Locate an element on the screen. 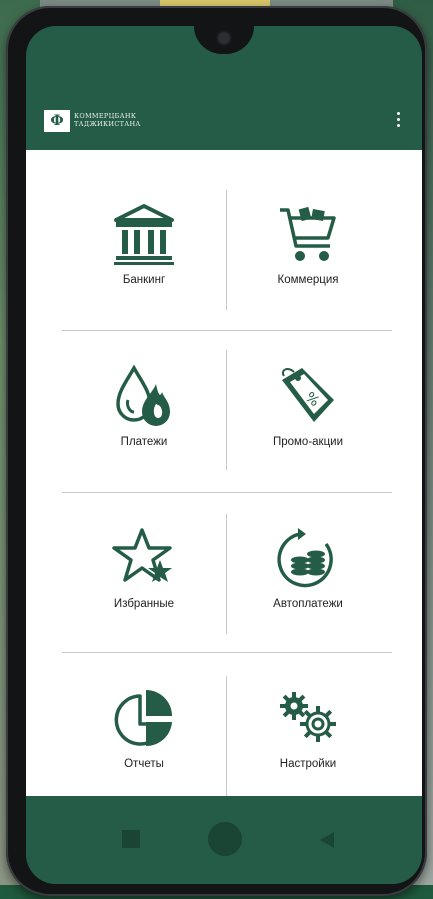 The image size is (433, 899). menu-item-promotions: % Промо-акции is located at coordinates (308, 434).